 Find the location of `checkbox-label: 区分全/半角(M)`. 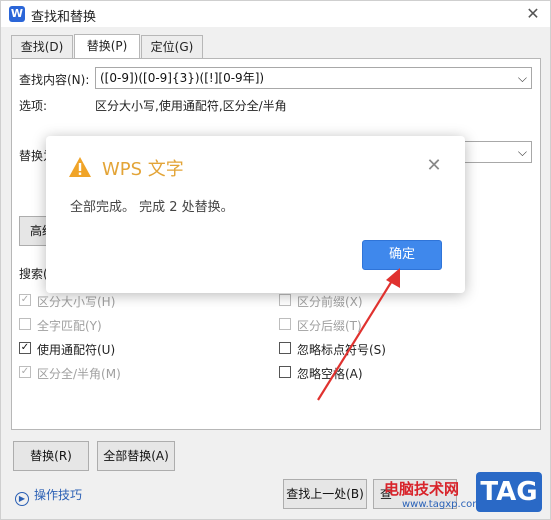

checkbox-label: 区分全/半角(M) is located at coordinates (79, 374).